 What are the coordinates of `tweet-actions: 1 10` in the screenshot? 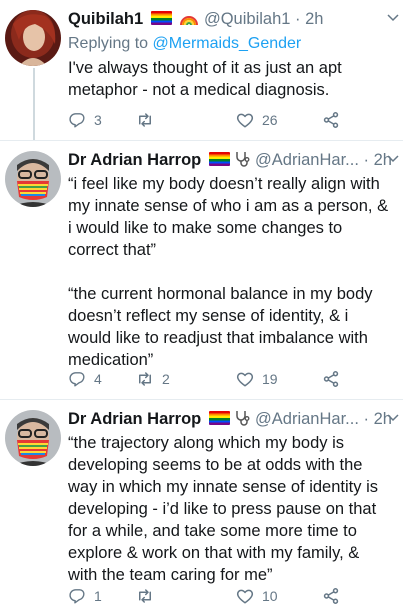 It's located at (218, 596).